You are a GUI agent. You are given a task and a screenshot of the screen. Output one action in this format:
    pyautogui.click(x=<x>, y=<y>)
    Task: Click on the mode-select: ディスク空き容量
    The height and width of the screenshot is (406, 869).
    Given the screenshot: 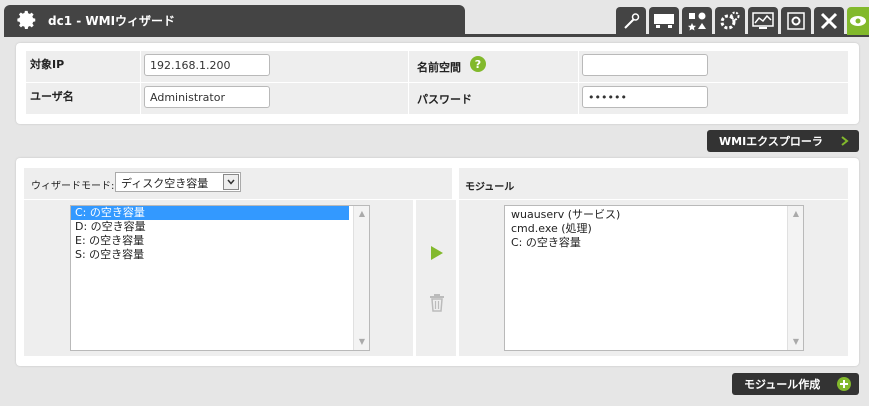 What is the action you would take?
    pyautogui.click(x=178, y=182)
    